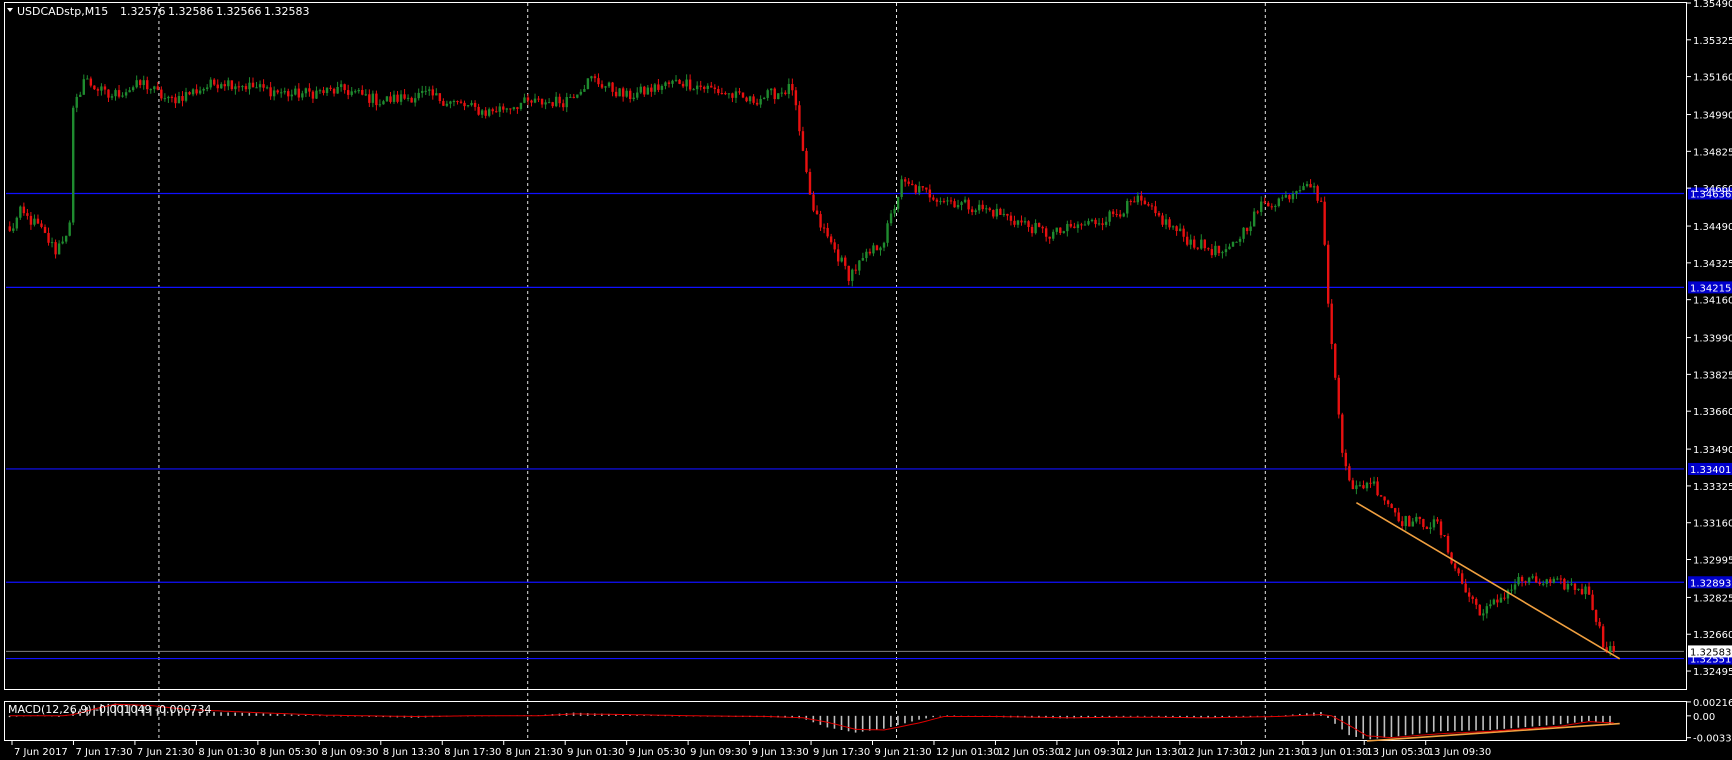 Image resolution: width=1732 pixels, height=760 pixels. What do you see at coordinates (1712, 450) in the screenshot?
I see `price-tick-label: 1.33490` at bounding box center [1712, 450].